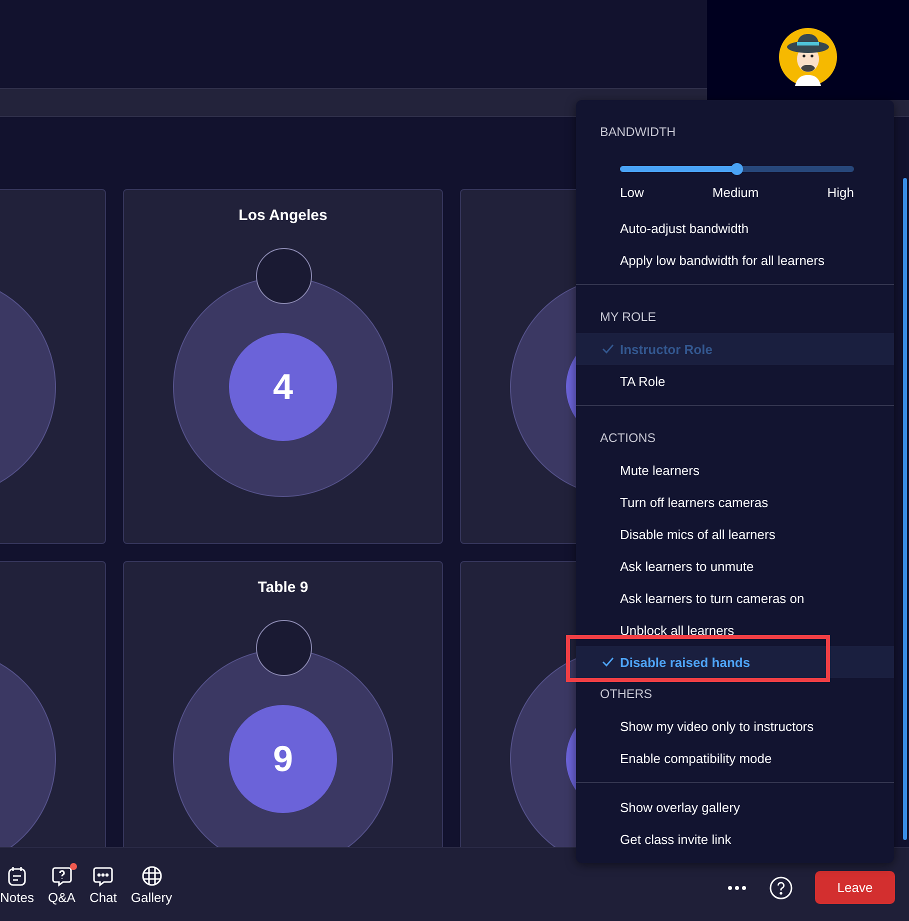 The image size is (909, 921). I want to click on menu-item: Auto-adjust bandwidth, so click(735, 228).